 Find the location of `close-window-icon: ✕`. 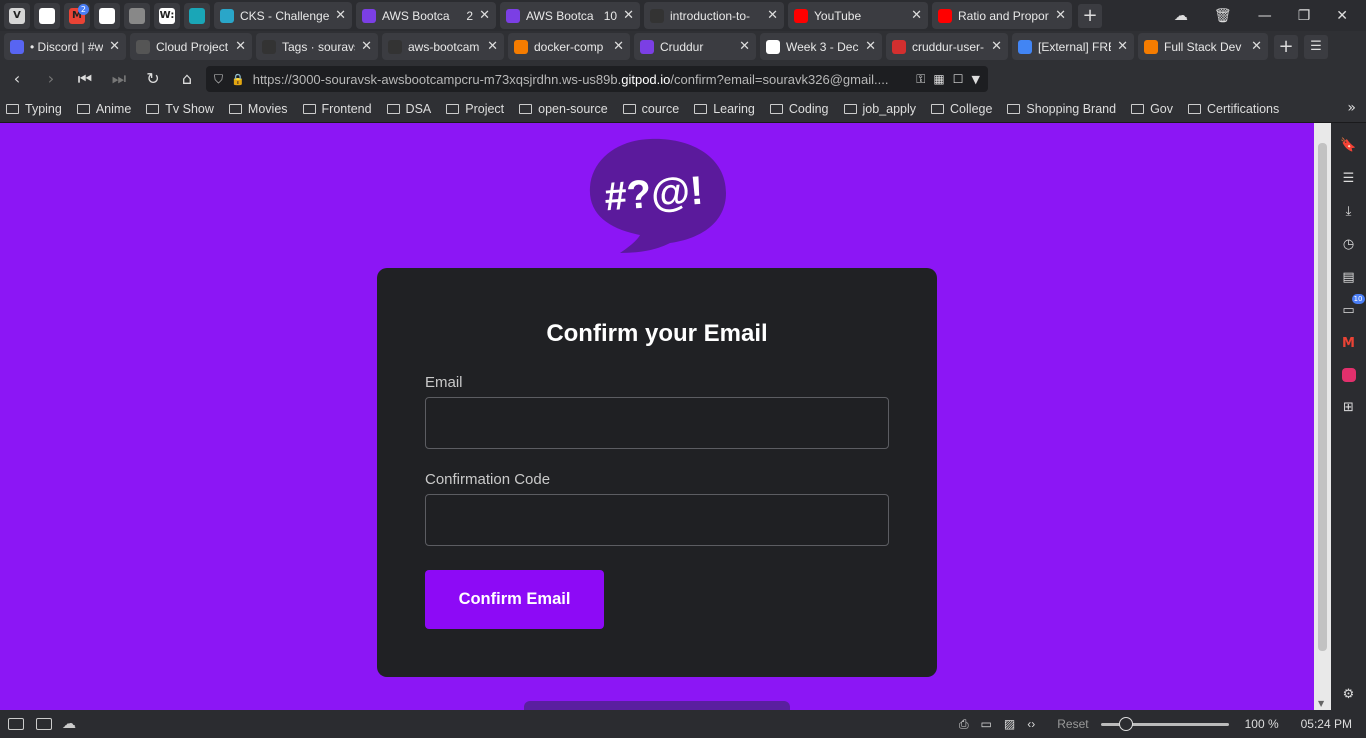

close-window-icon: ✕ is located at coordinates (1342, 16).